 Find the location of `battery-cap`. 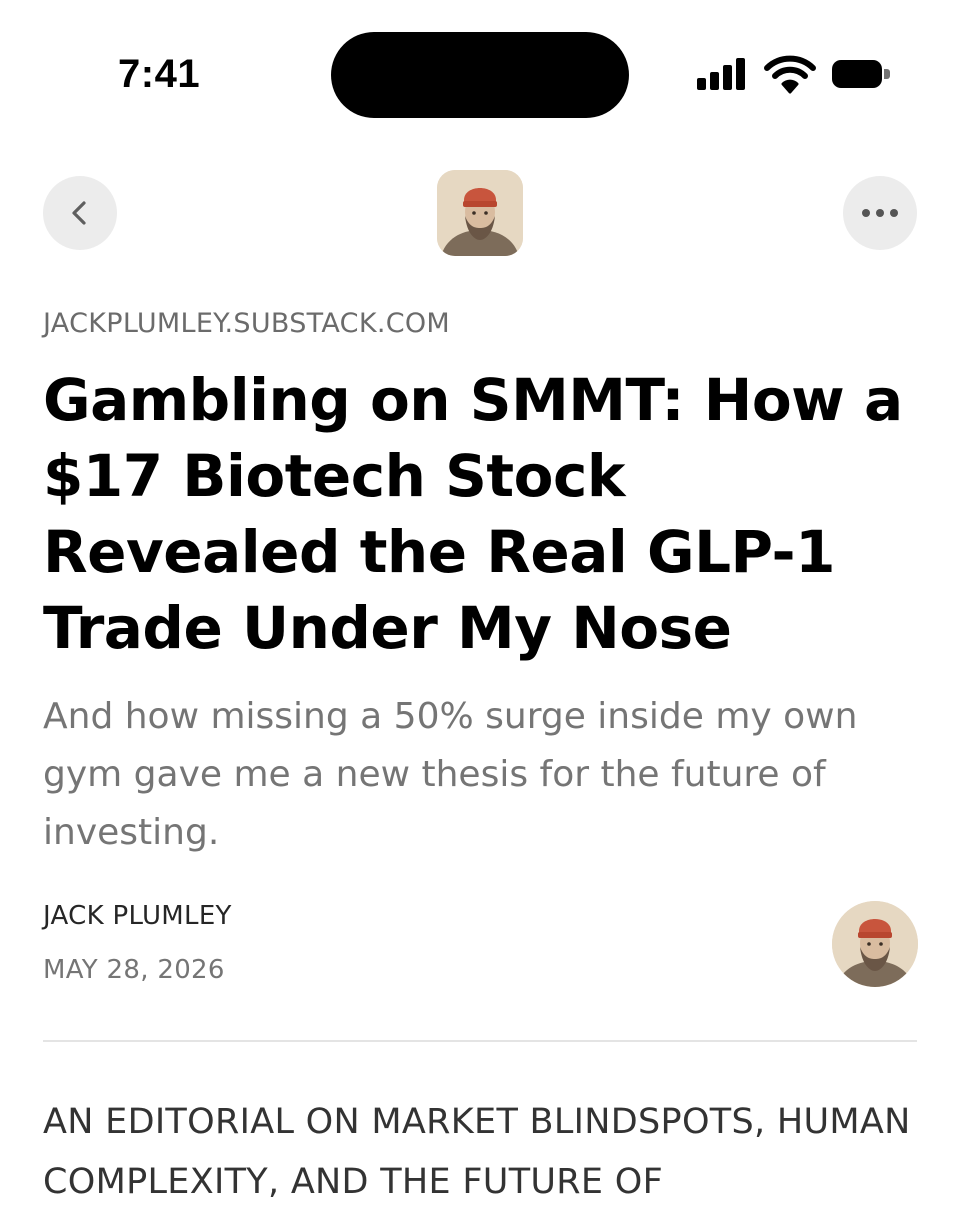

battery-cap is located at coordinates (887, 74).